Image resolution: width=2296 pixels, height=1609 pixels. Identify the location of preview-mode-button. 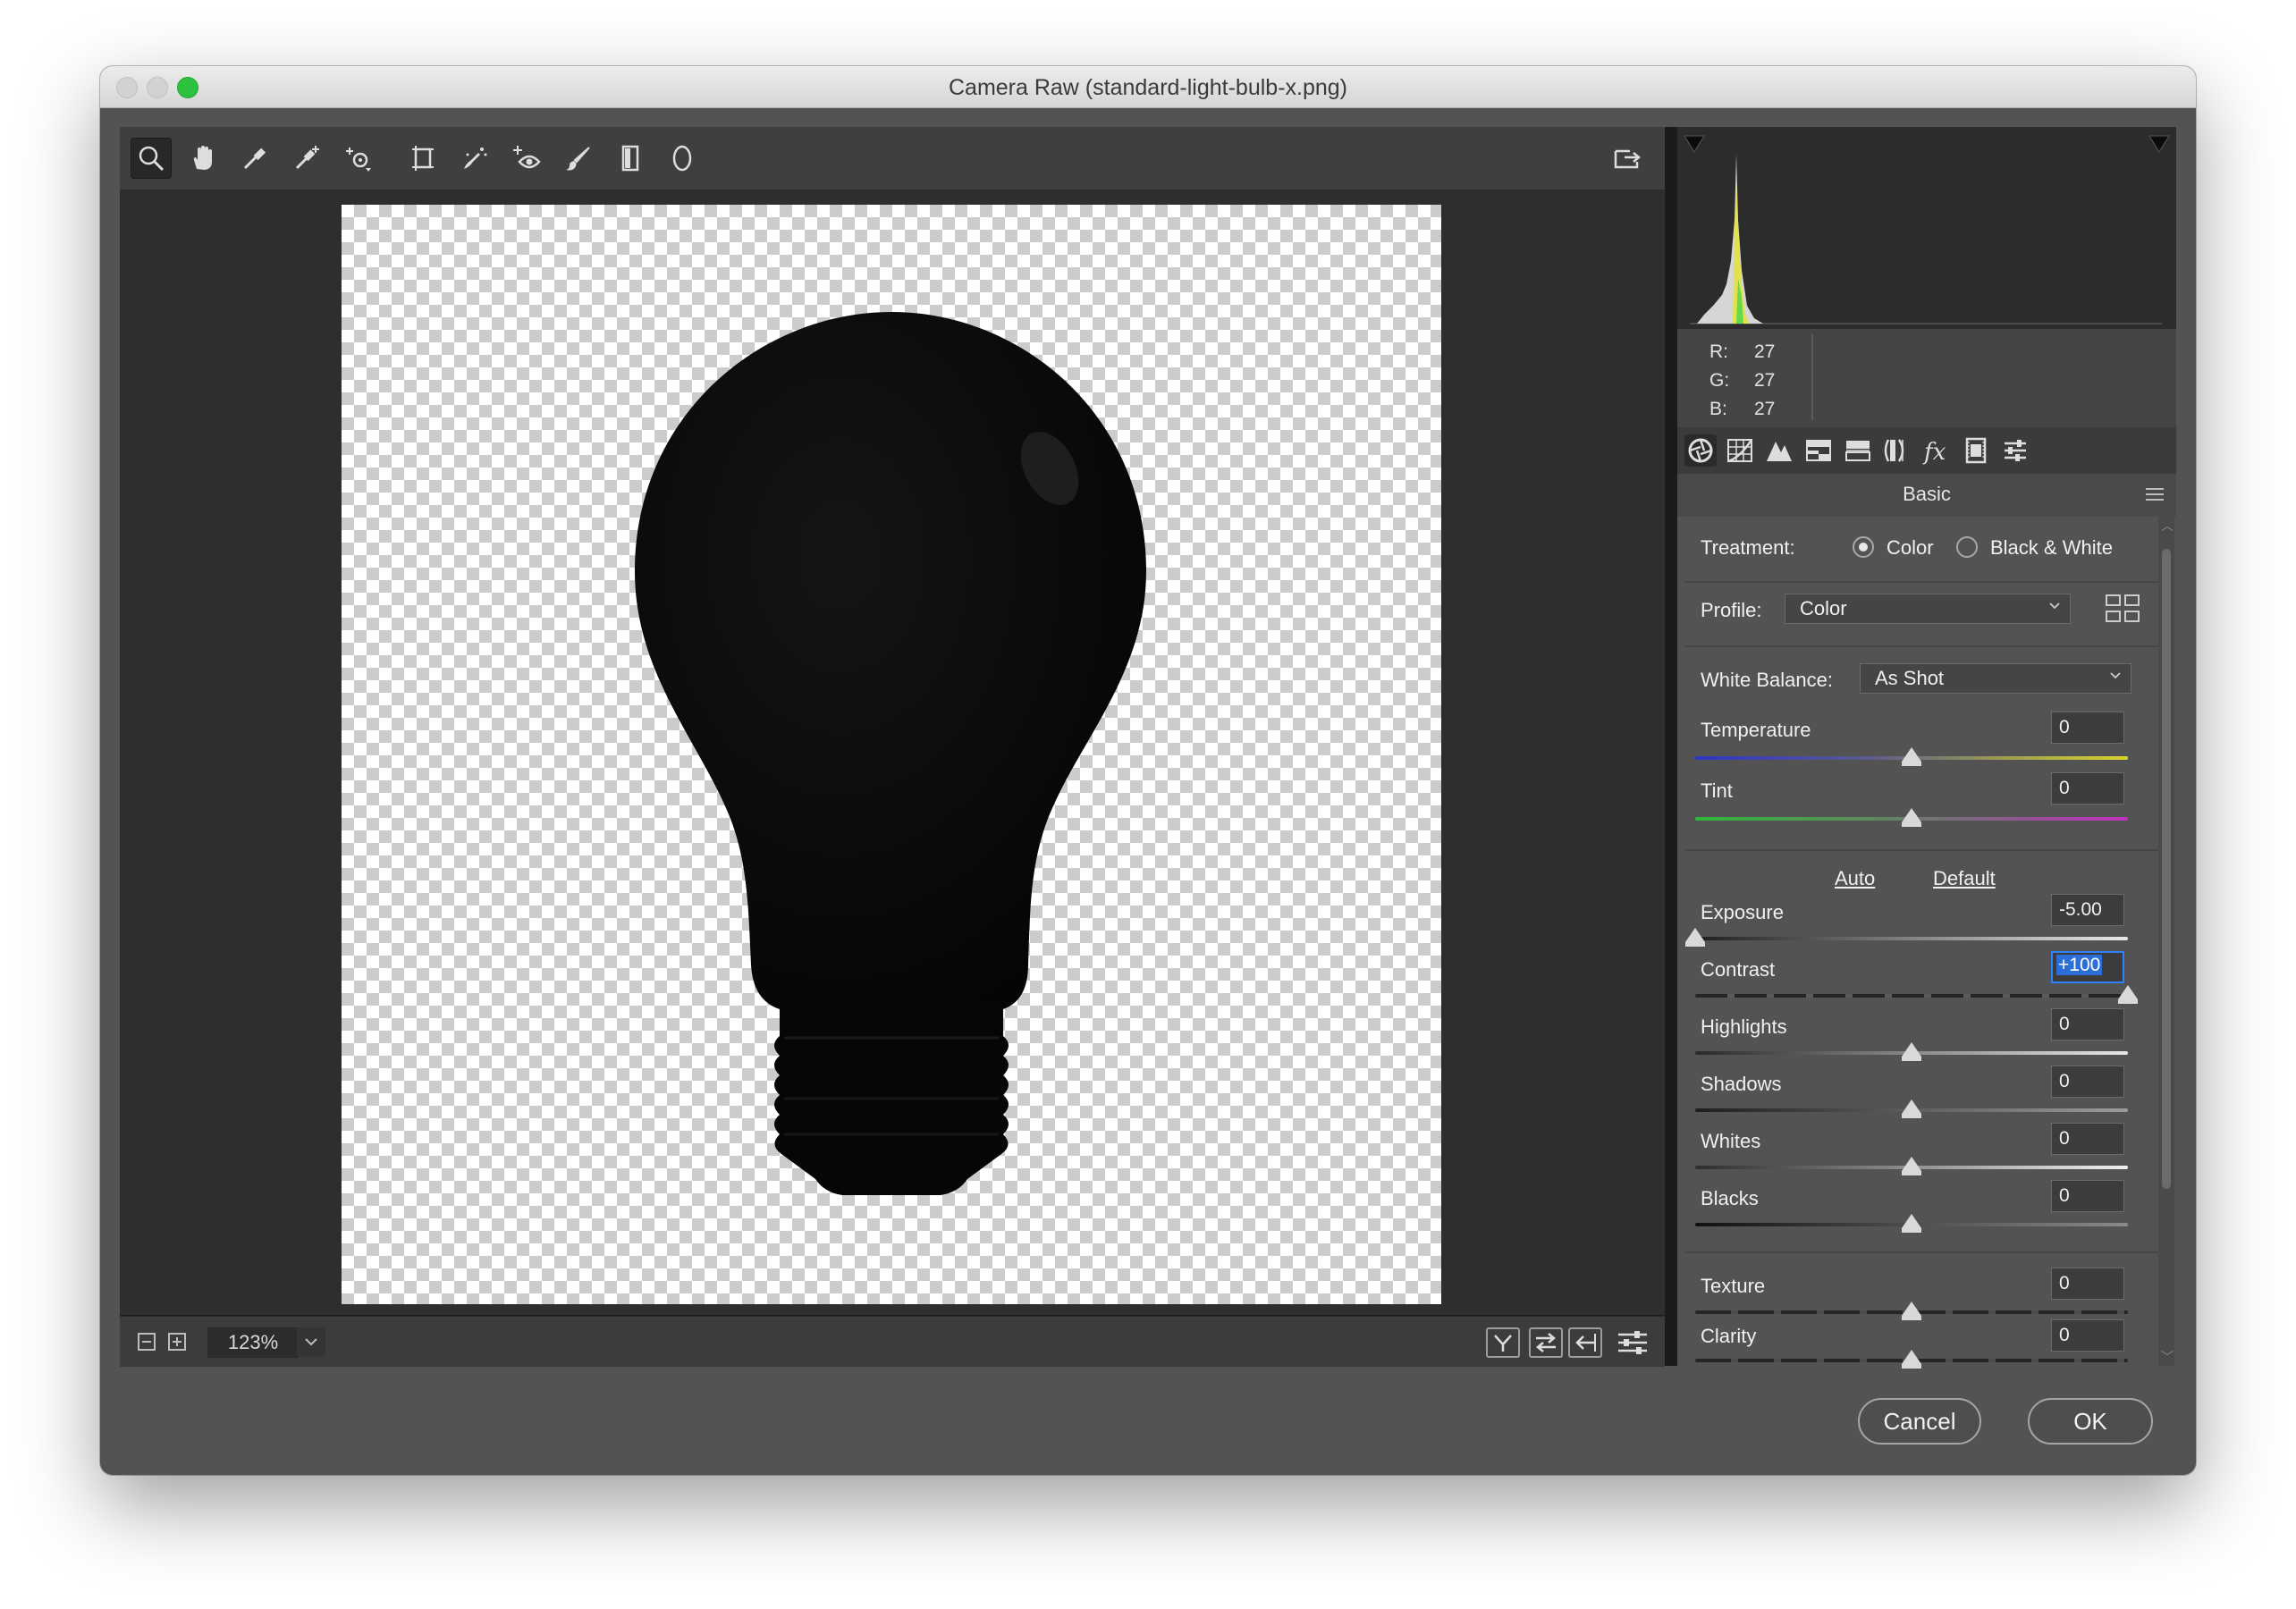
(1503, 1343).